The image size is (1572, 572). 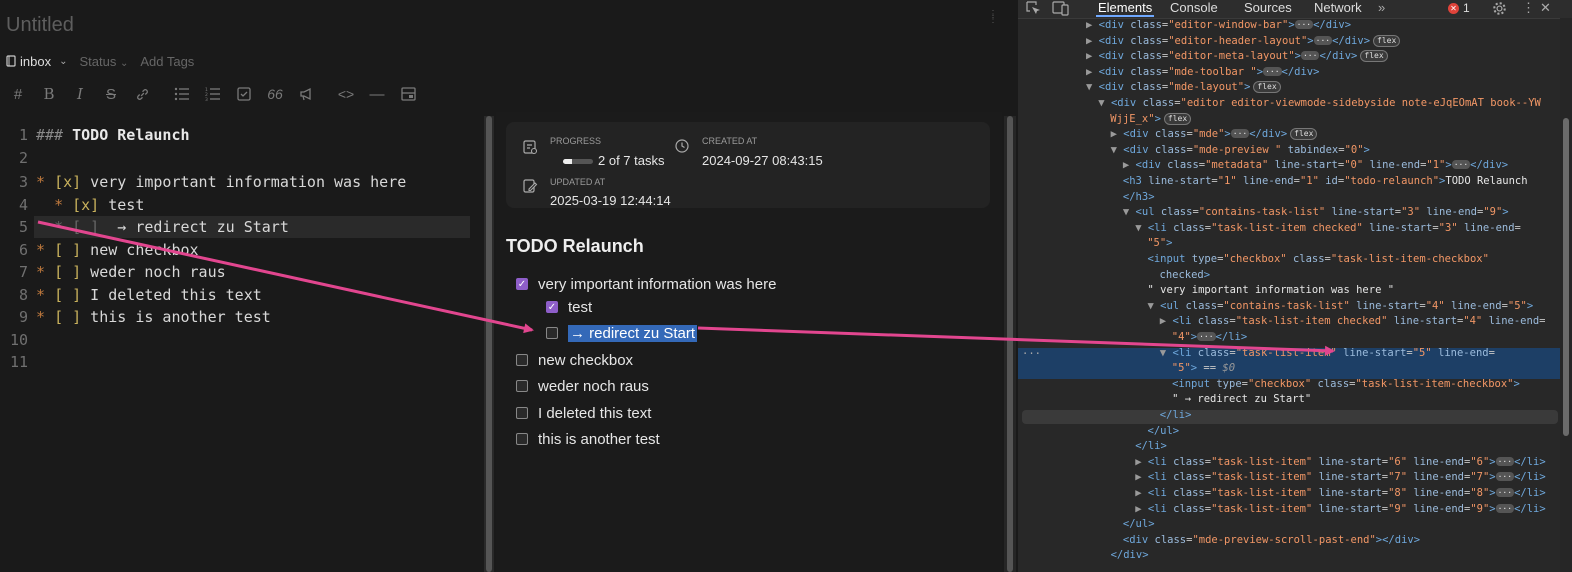 I want to click on status-dropdown: Status ⌄, so click(x=103, y=61).